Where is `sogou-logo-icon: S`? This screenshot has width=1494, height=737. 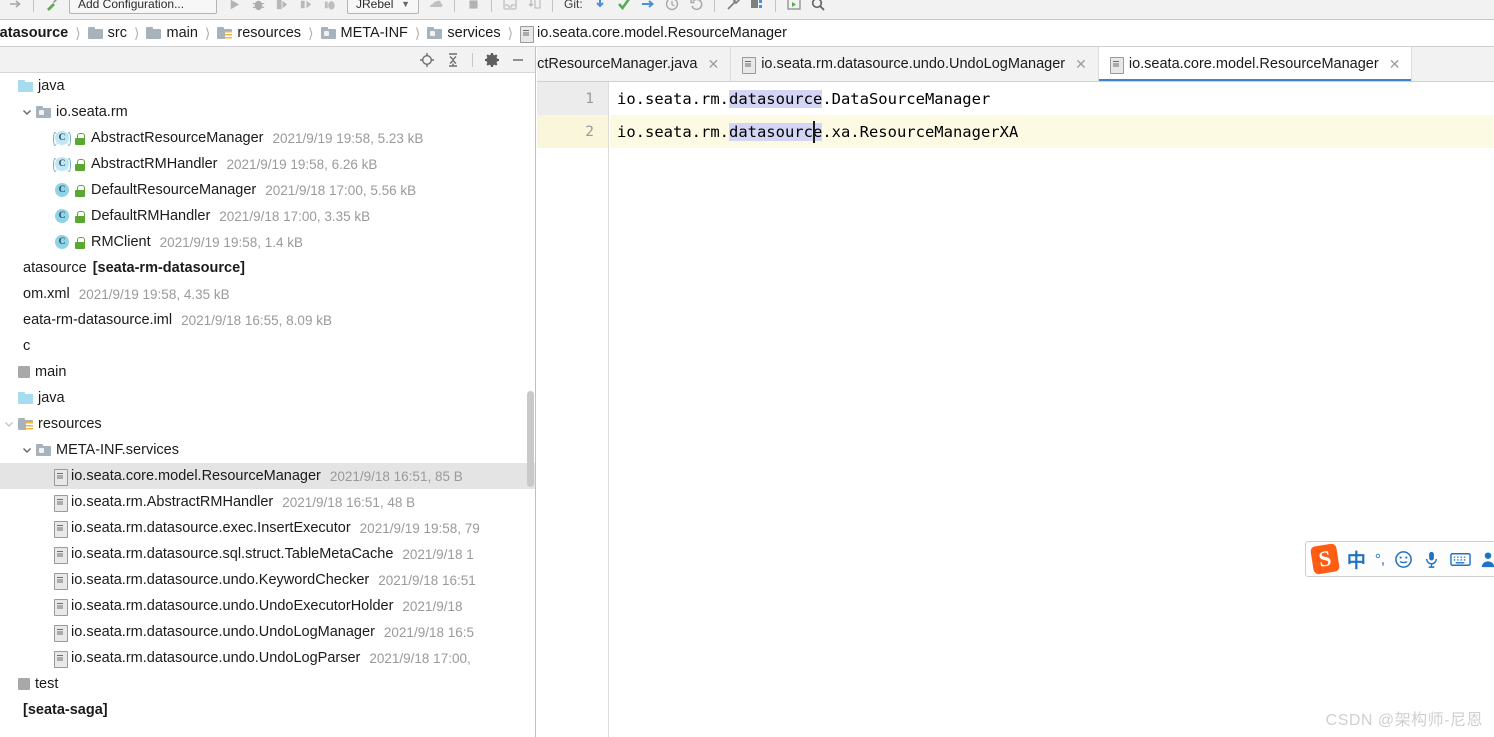
sogou-logo-icon: S is located at coordinates (1324, 559).